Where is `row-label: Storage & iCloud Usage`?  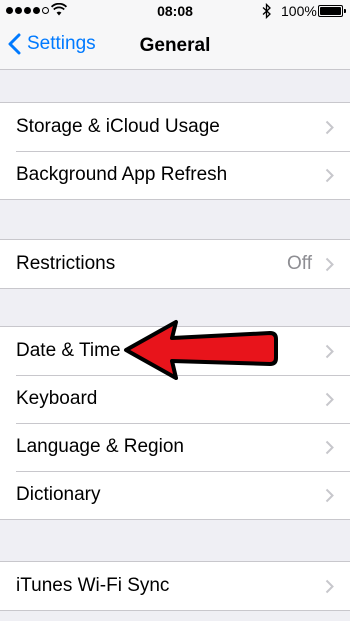 row-label: Storage & iCloud Usage is located at coordinates (118, 126).